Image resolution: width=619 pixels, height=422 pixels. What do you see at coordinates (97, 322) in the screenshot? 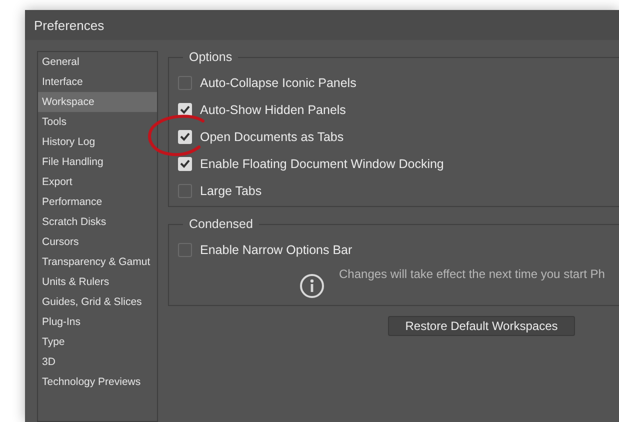
I see `sidebar-item: Plug-Ins` at bounding box center [97, 322].